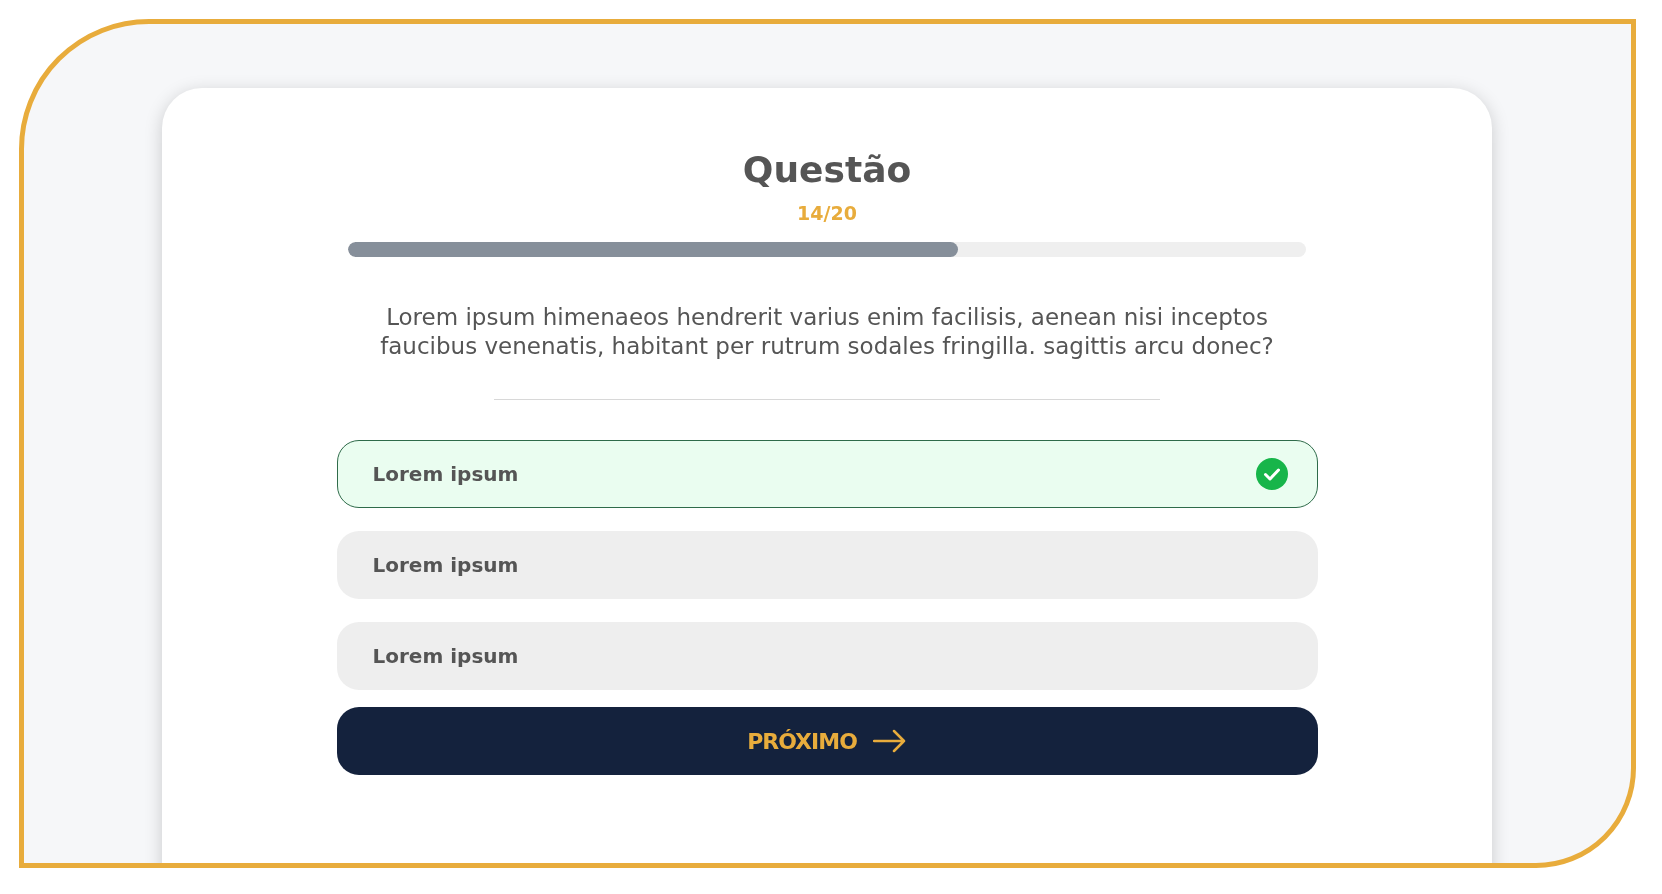  Describe the element at coordinates (827, 213) in the screenshot. I see `question-counter: 14/20` at that location.